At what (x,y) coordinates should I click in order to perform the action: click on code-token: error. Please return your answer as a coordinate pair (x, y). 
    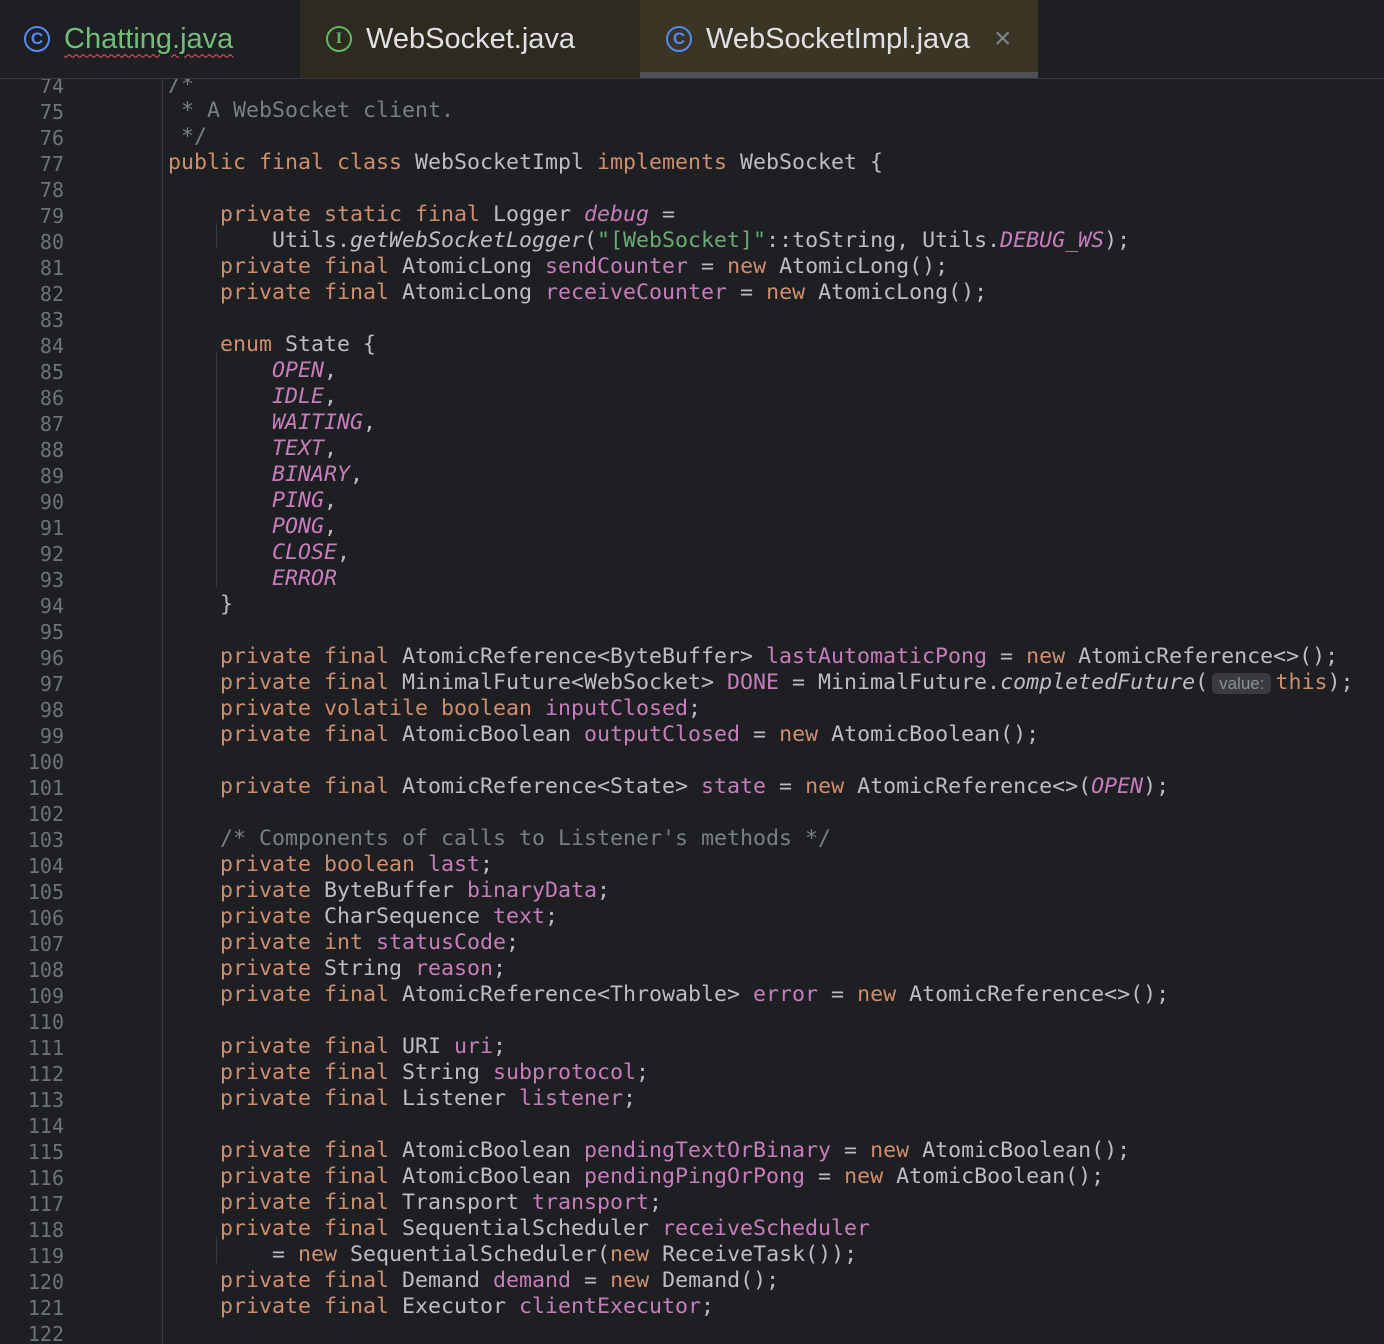
    Looking at the image, I should click on (786, 994).